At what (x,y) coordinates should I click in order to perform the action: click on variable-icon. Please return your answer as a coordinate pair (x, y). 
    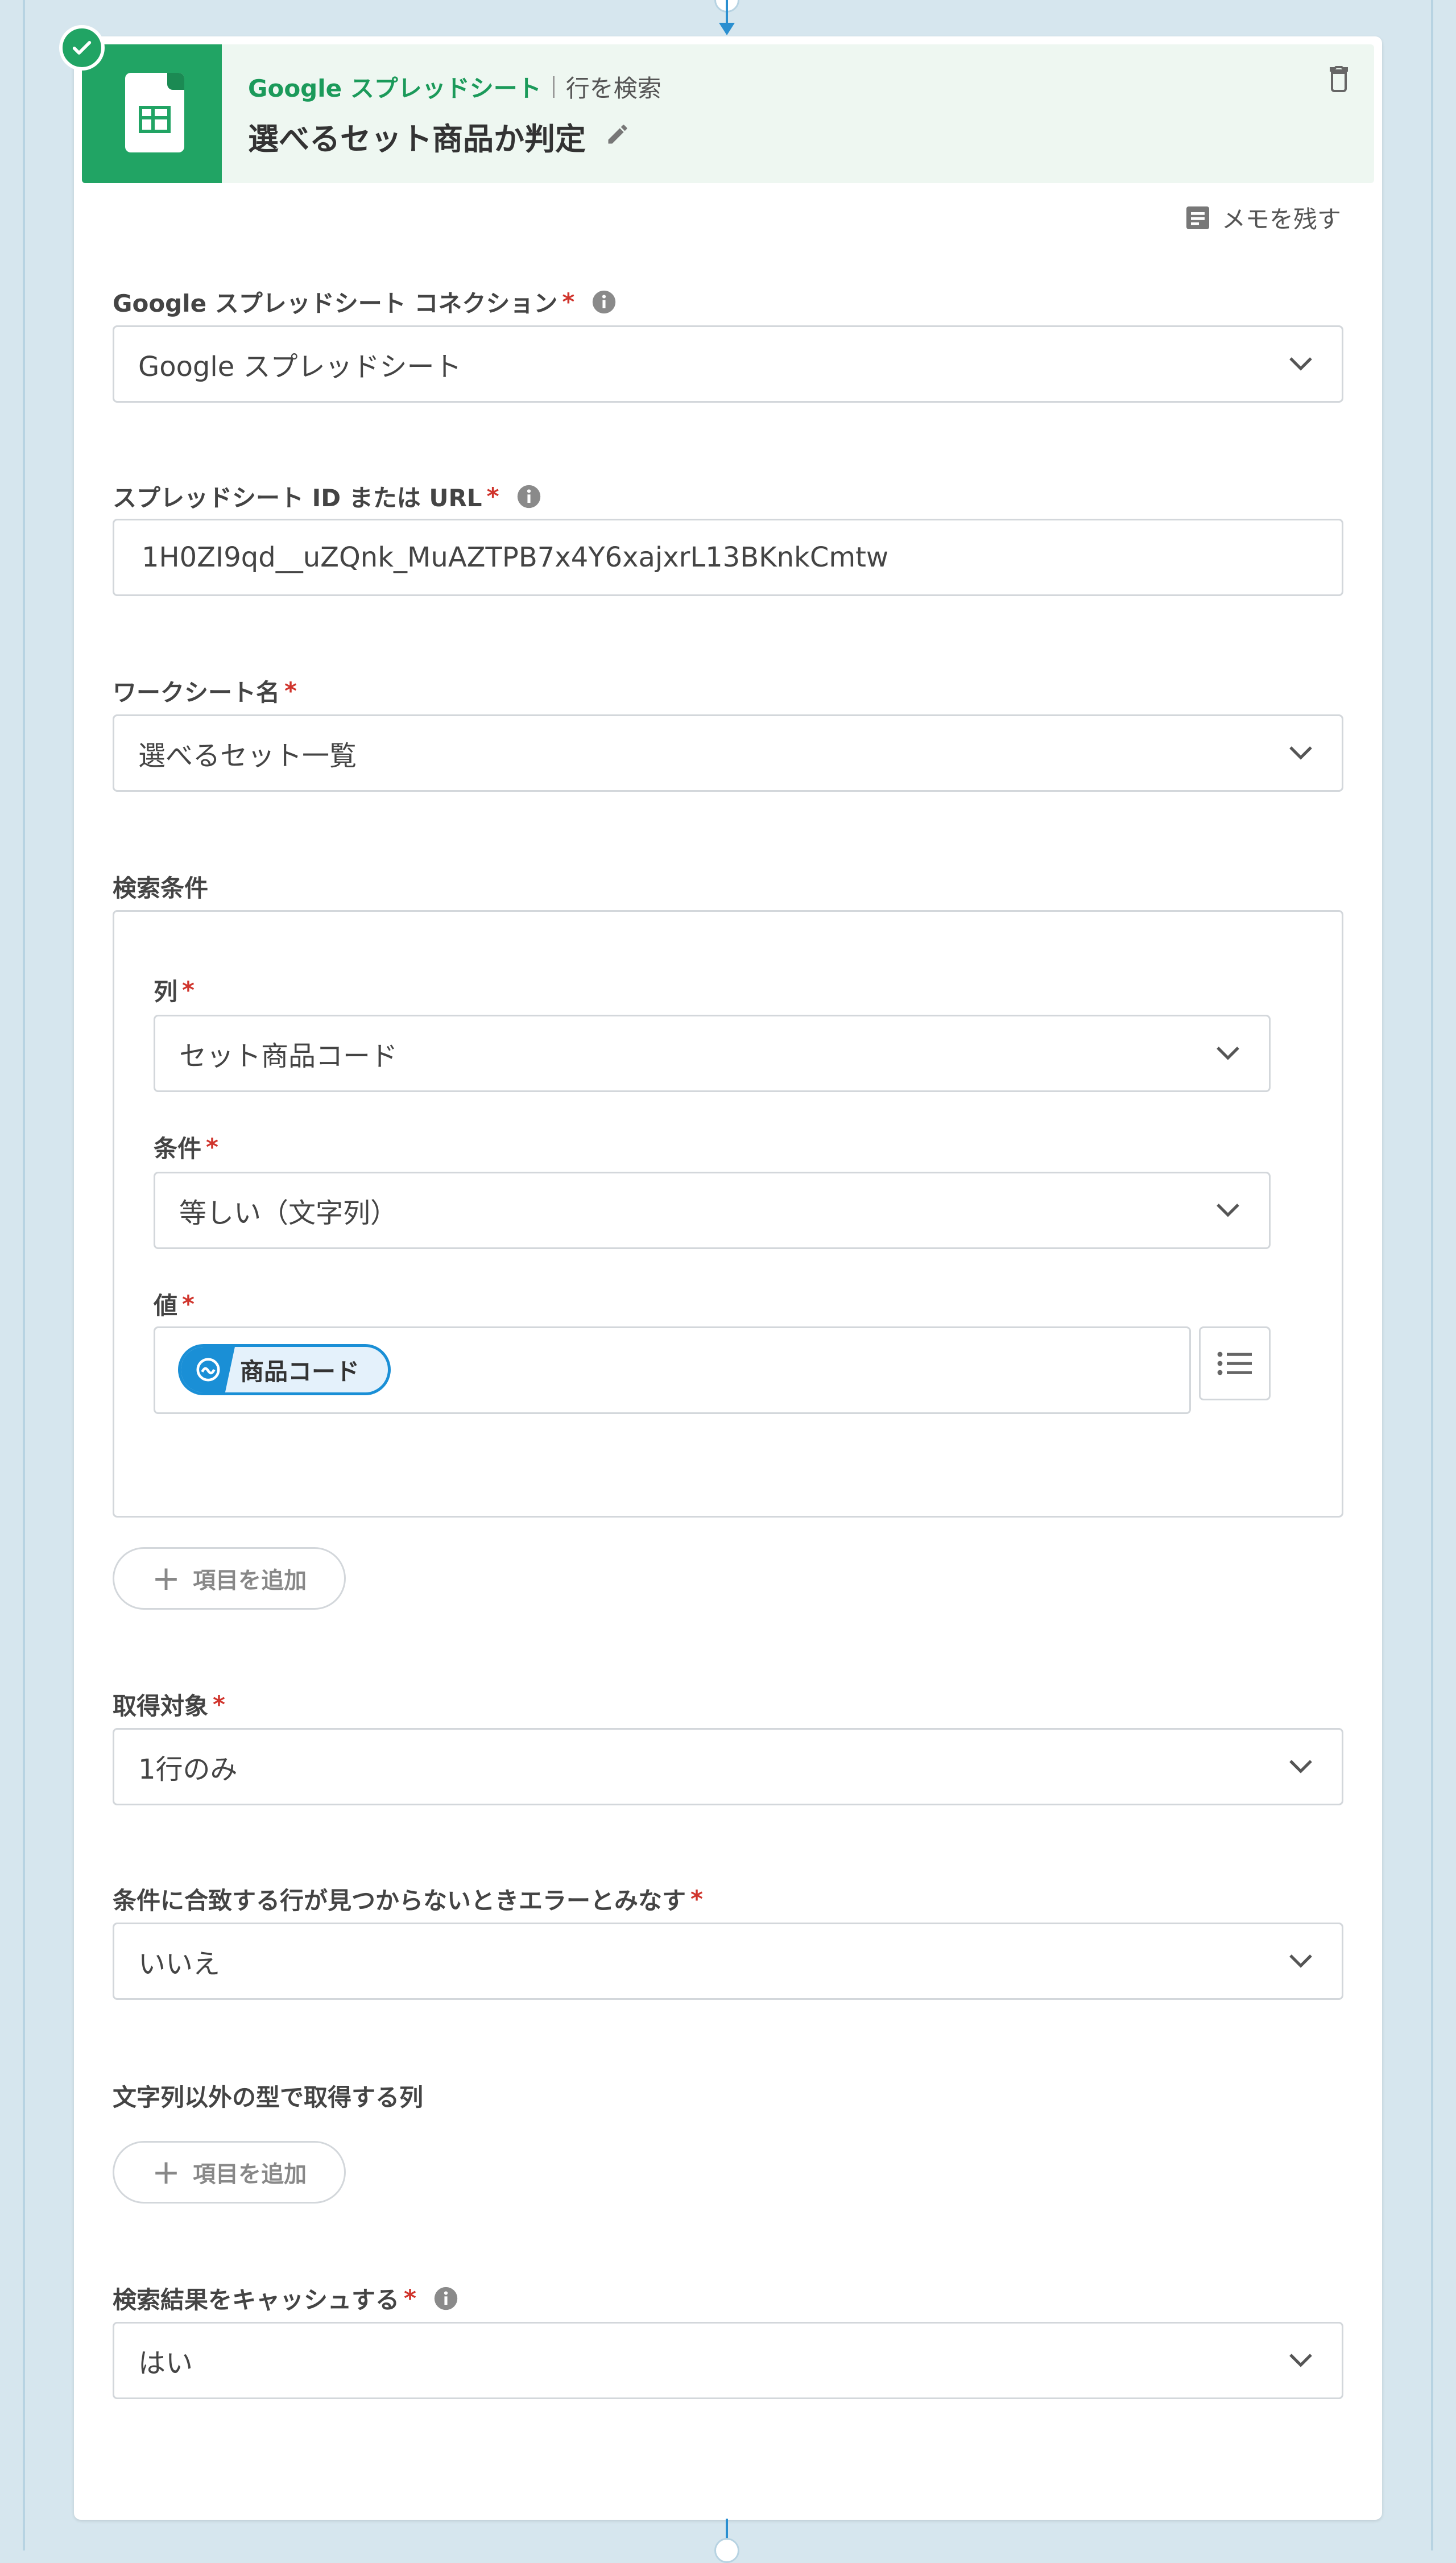
    Looking at the image, I should click on (208, 1369).